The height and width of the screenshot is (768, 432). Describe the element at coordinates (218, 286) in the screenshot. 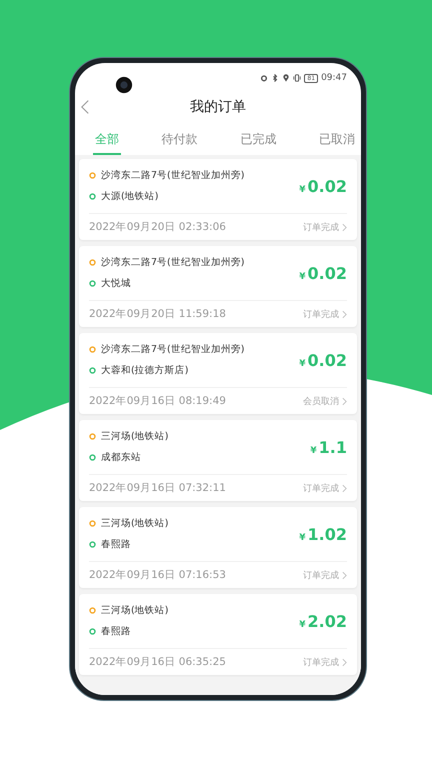

I see `order-card: 沙湾东二路7号(世纪智业加州旁) 大悦城 ¥0.02 2022年09月20日 11:59:18 订单完成` at that location.